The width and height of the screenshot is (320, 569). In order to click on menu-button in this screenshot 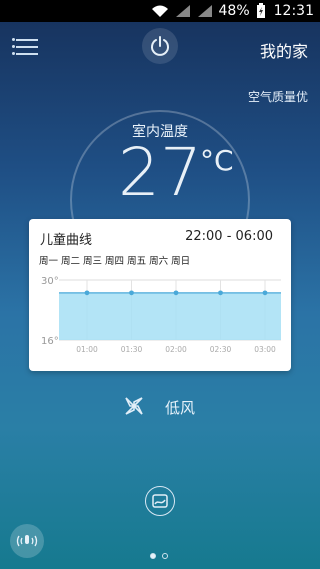, I will do `click(25, 47)`.